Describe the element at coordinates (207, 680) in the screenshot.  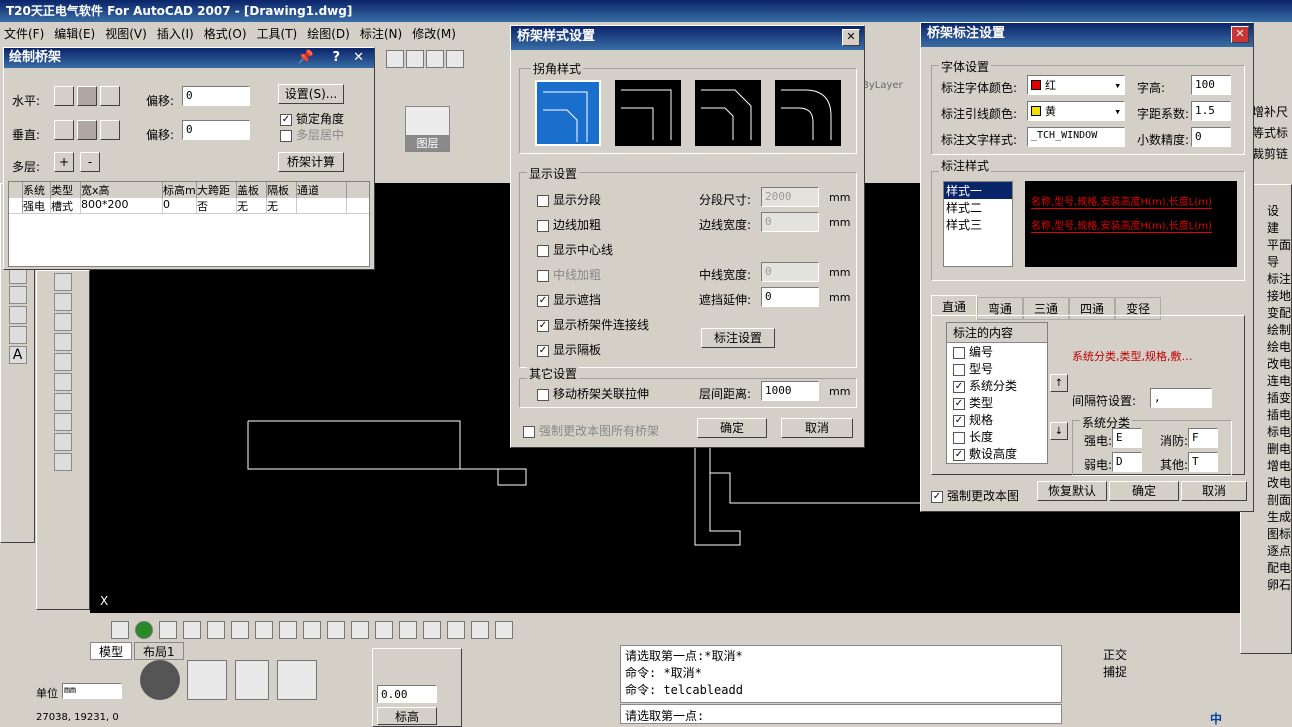
I see `print-icon` at that location.